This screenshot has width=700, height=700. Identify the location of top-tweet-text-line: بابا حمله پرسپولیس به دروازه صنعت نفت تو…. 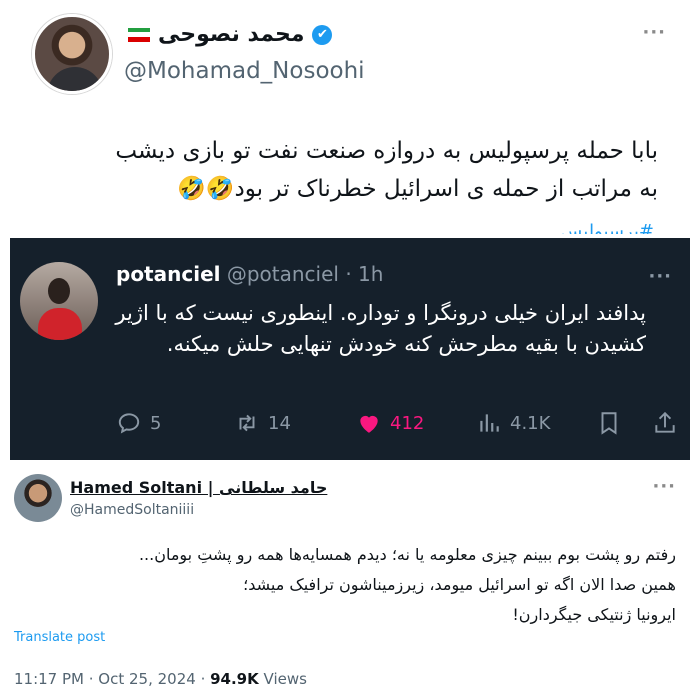
(386, 151).